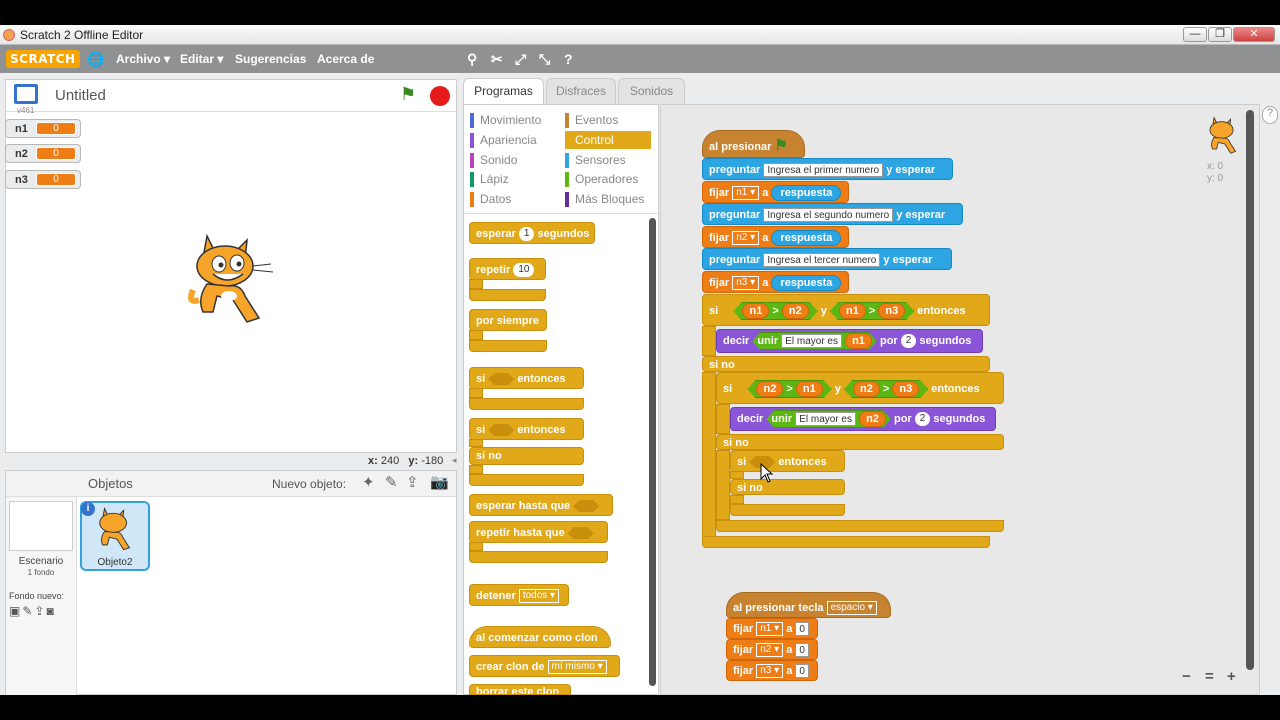  What do you see at coordinates (507, 269) in the screenshot?
I see `block-repetir: repetir 10` at bounding box center [507, 269].